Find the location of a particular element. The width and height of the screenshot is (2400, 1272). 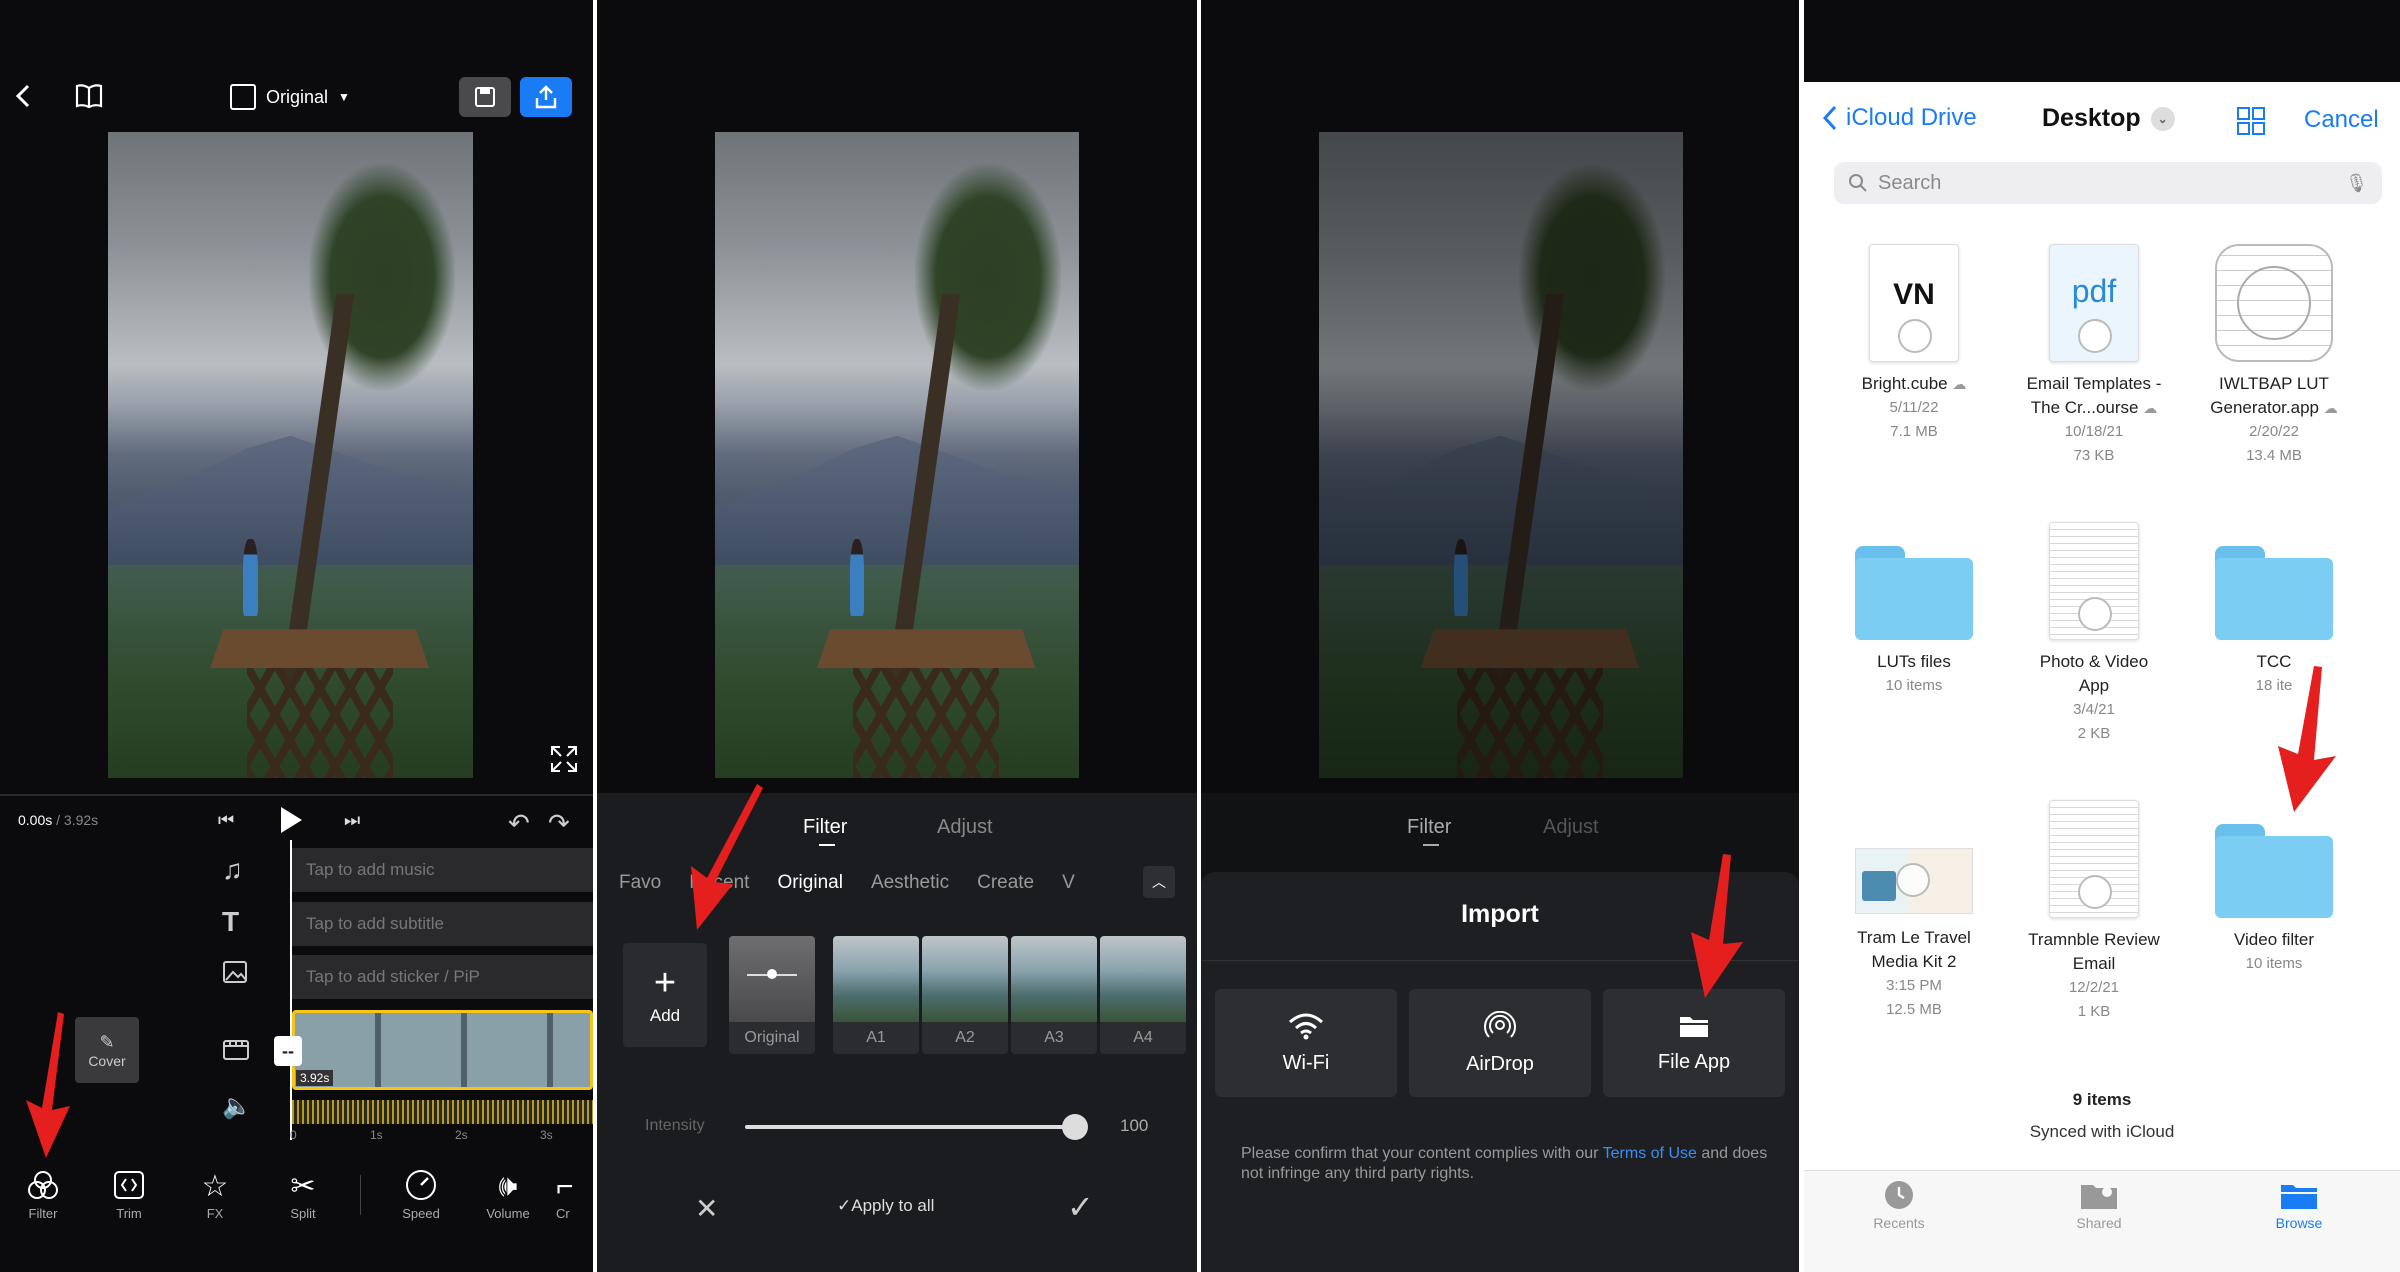

undo-icon: ↶ is located at coordinates (519, 823).